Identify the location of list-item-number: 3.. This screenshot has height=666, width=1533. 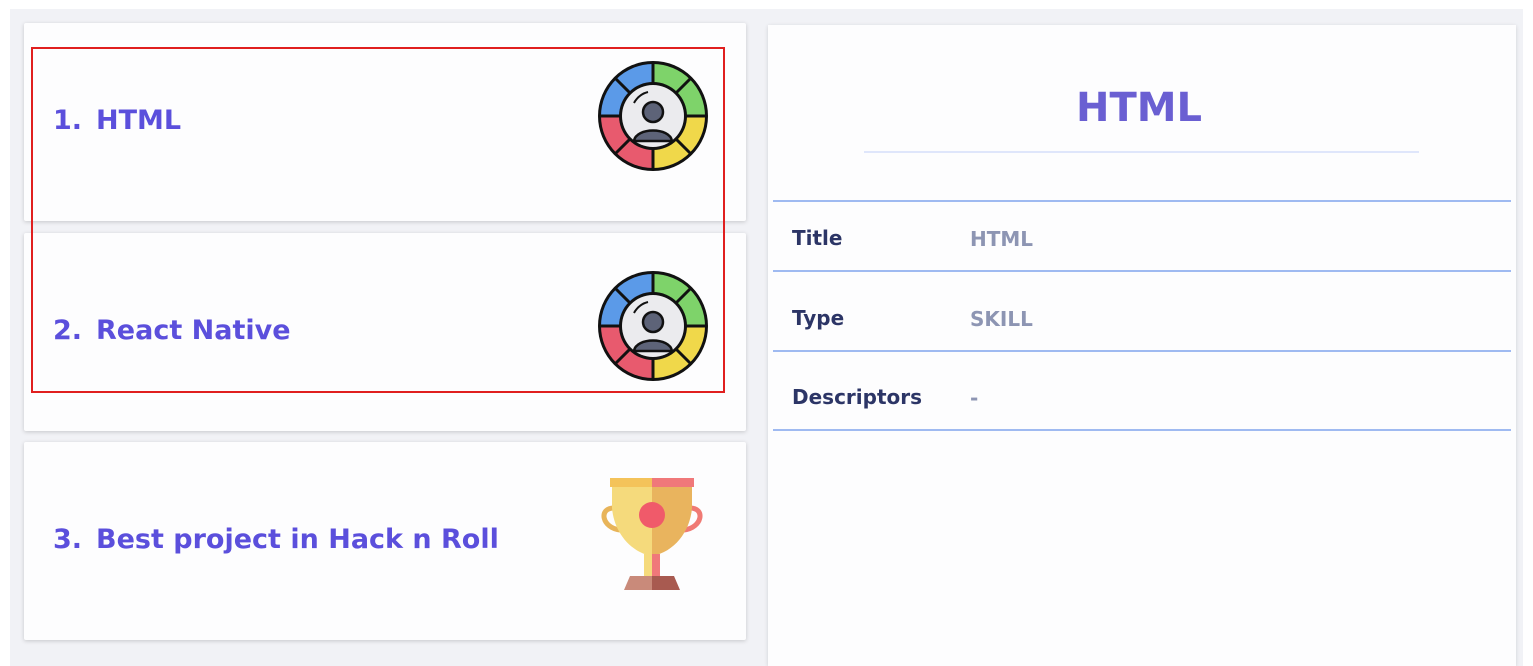
(68, 539).